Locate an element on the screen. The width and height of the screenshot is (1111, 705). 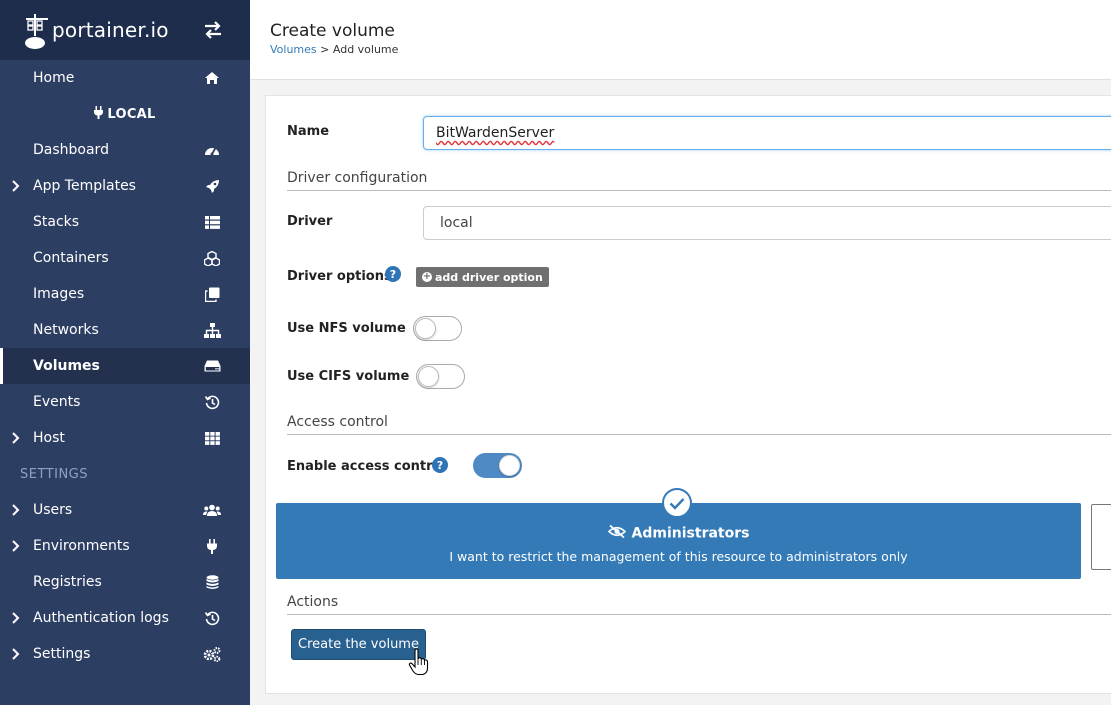
portainer-logo-icon is located at coordinates (37, 30).